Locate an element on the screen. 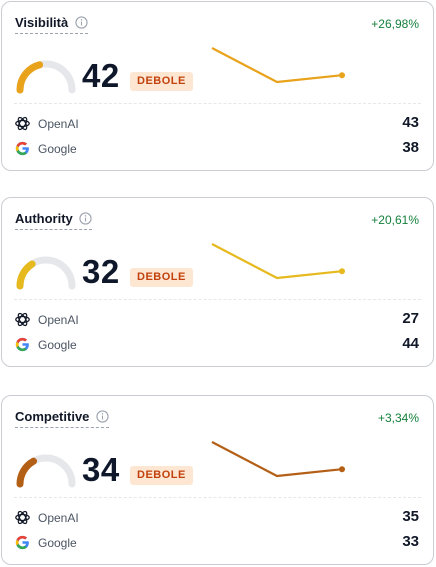 This screenshot has height=567, width=436. card-title-text: Competitive is located at coordinates (52, 416).